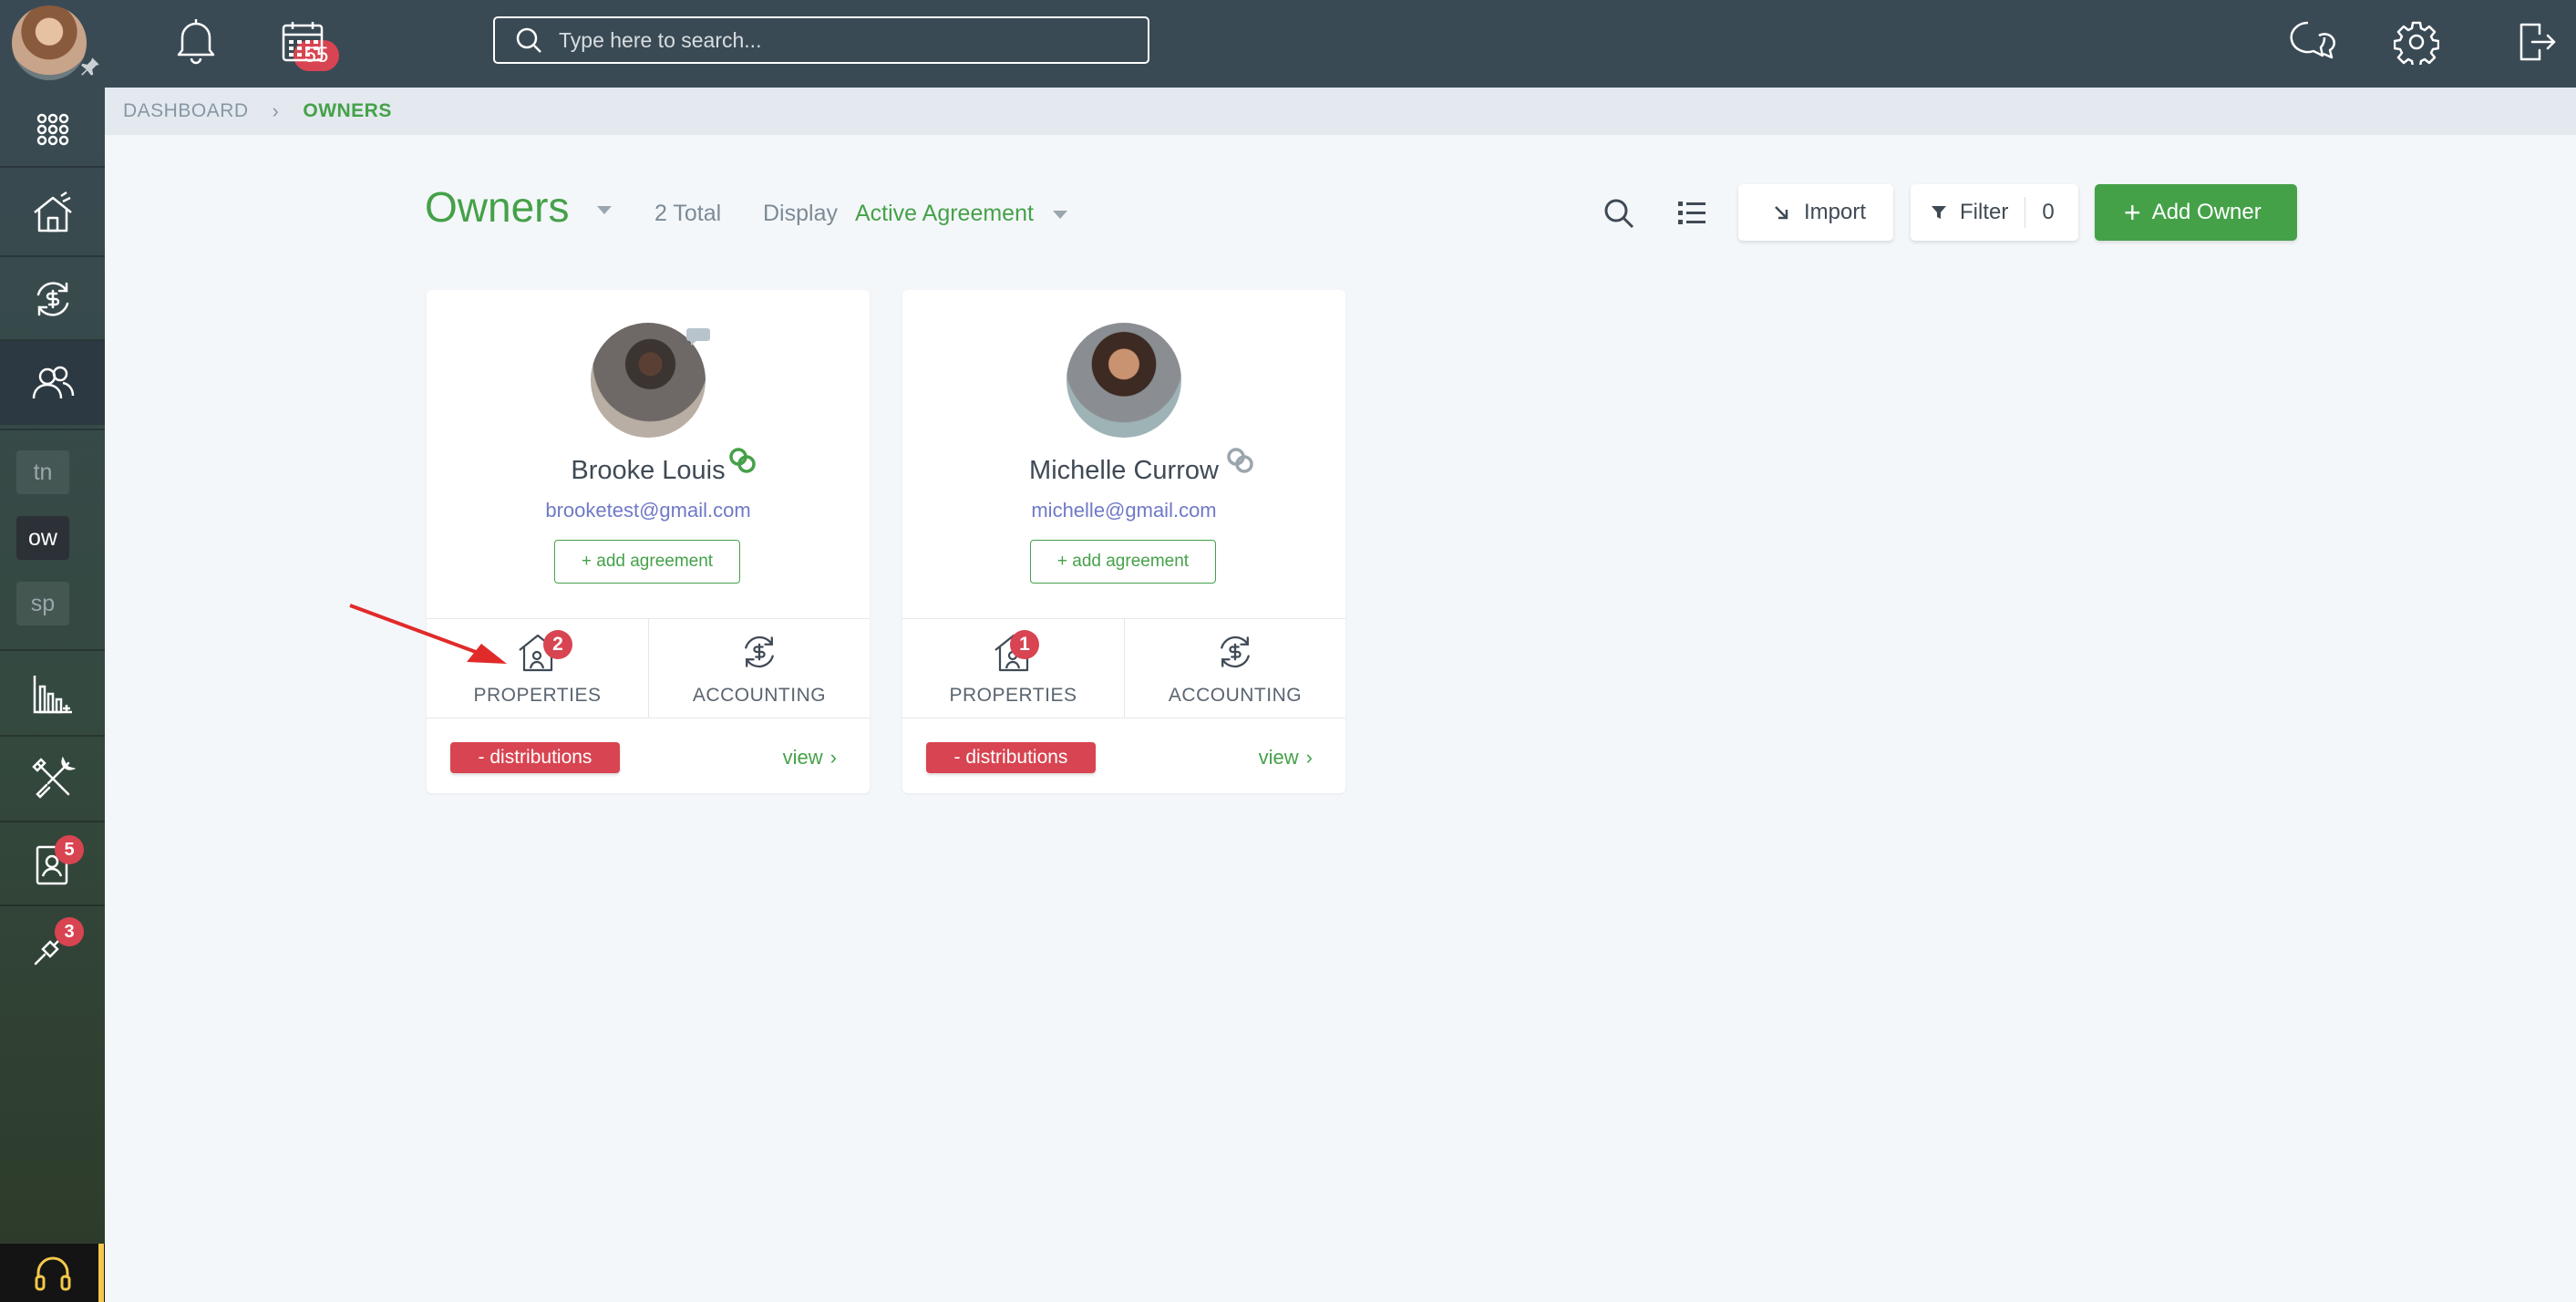 The height and width of the screenshot is (1302, 2576). Describe the element at coordinates (1024, 644) in the screenshot. I see `properties-count-badge: 1` at that location.